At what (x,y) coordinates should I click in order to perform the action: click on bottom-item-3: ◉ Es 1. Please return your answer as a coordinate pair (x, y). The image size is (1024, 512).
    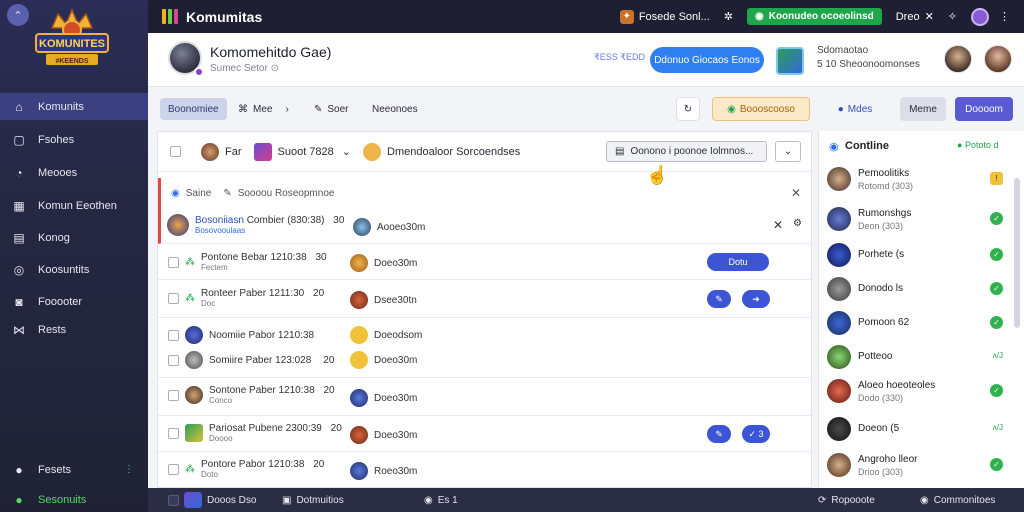
    Looking at the image, I should click on (441, 500).